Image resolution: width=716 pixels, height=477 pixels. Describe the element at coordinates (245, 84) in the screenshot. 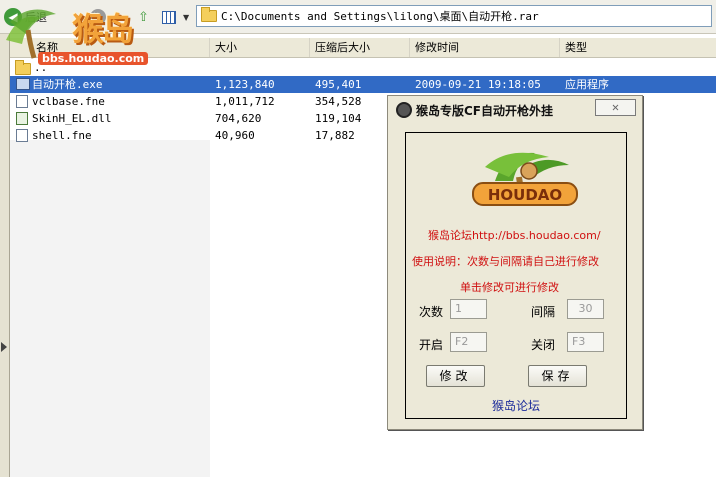

I see `file-size: 1,123,840` at that location.